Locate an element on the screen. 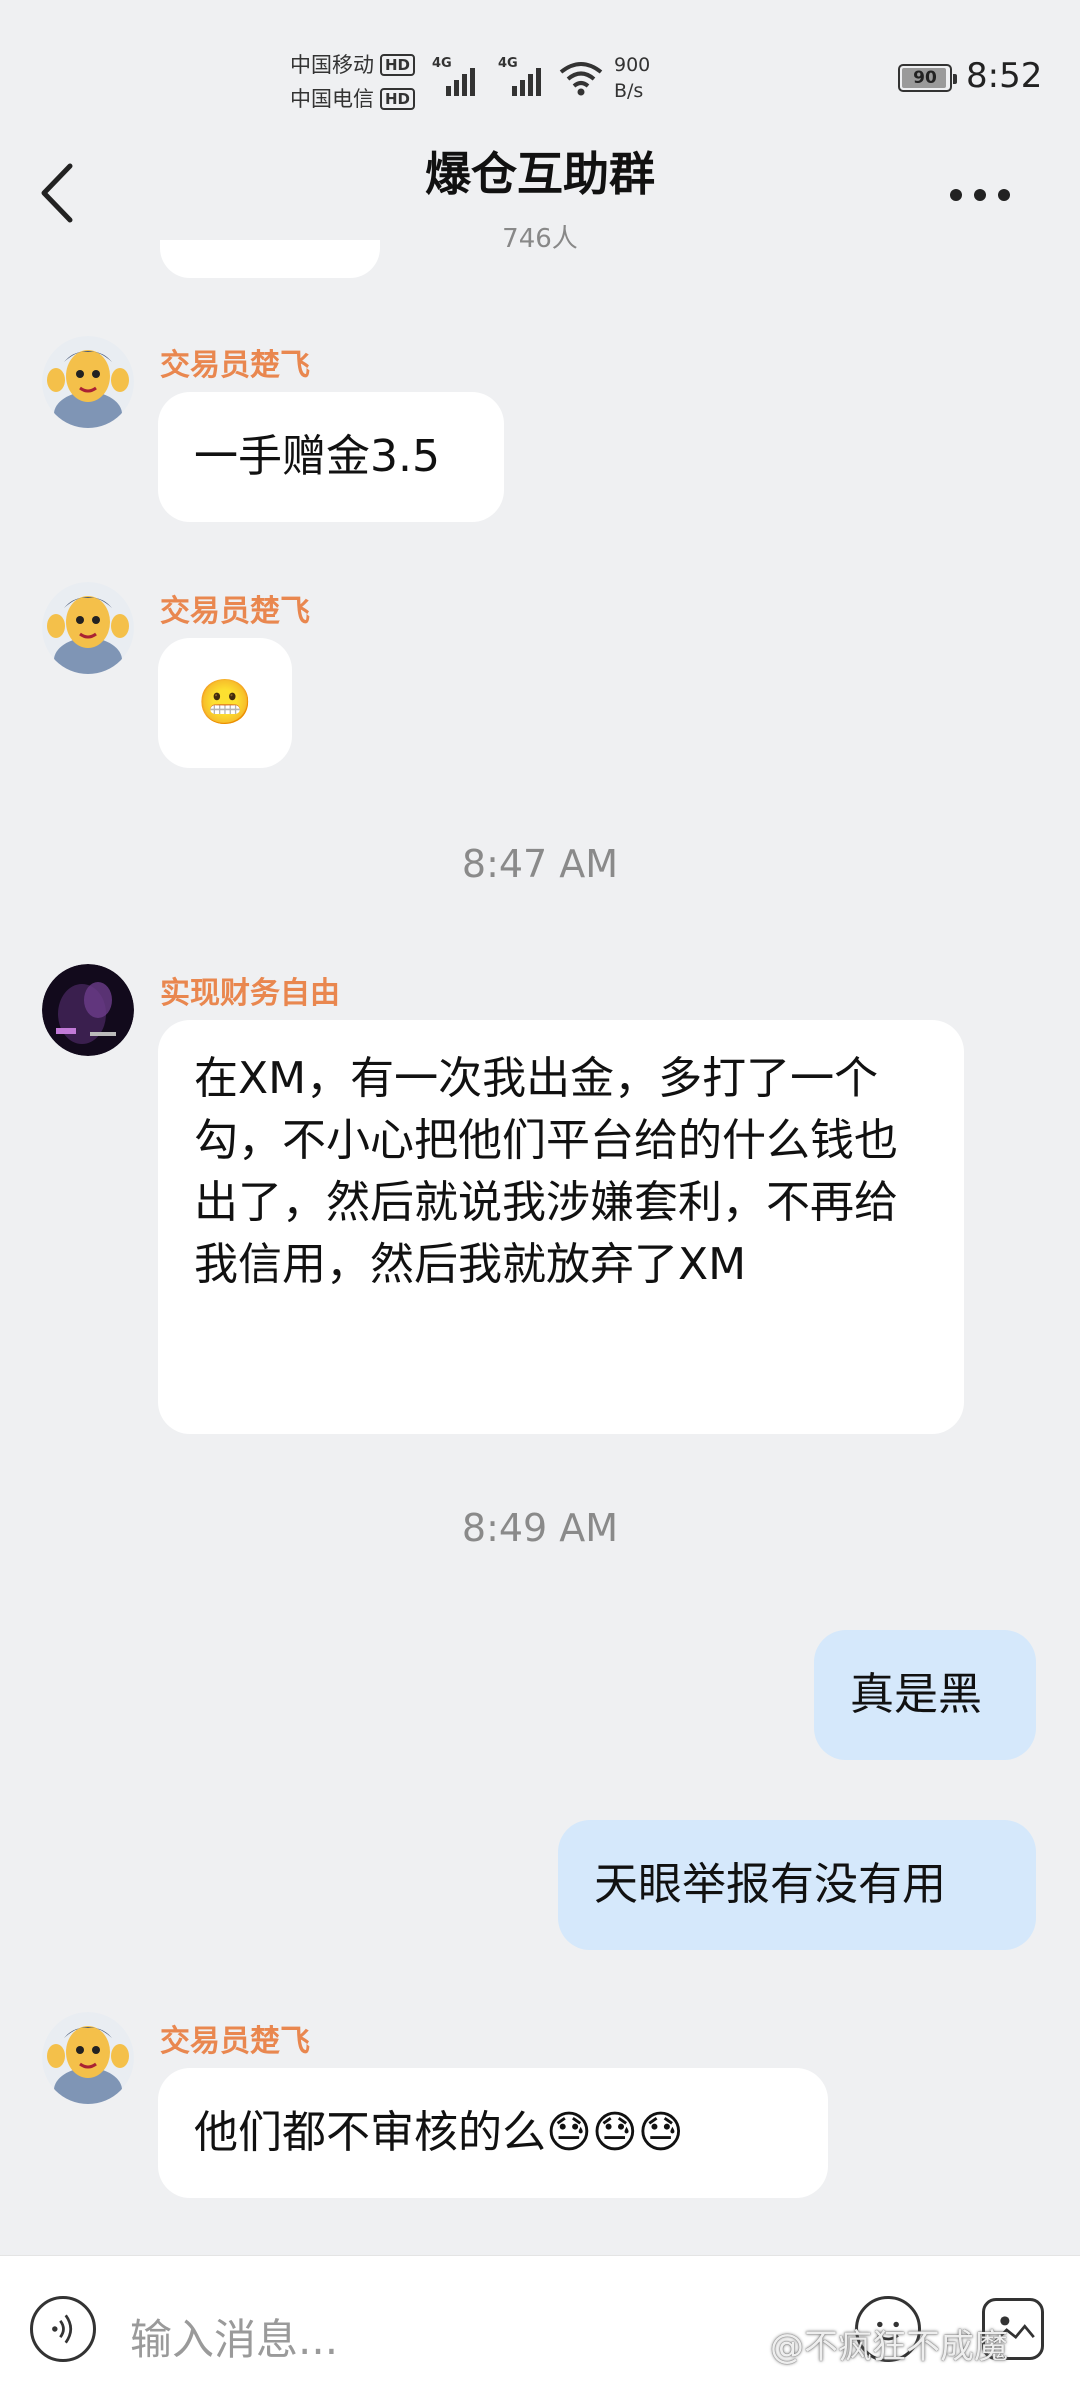  message-bubble: 他们都不审核的么😓😓😓 is located at coordinates (493, 2133).